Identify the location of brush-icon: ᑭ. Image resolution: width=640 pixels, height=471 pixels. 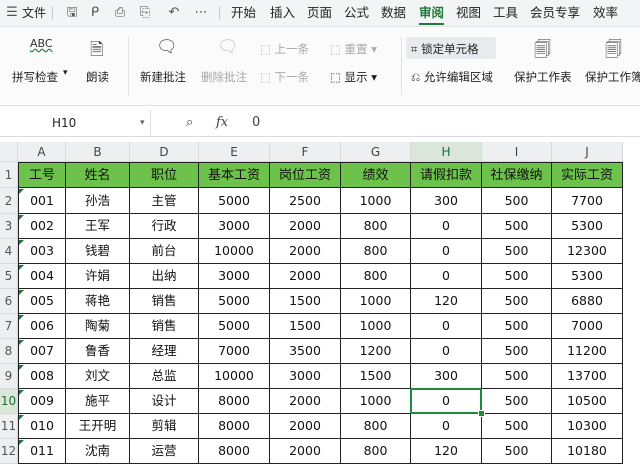
(95, 13).